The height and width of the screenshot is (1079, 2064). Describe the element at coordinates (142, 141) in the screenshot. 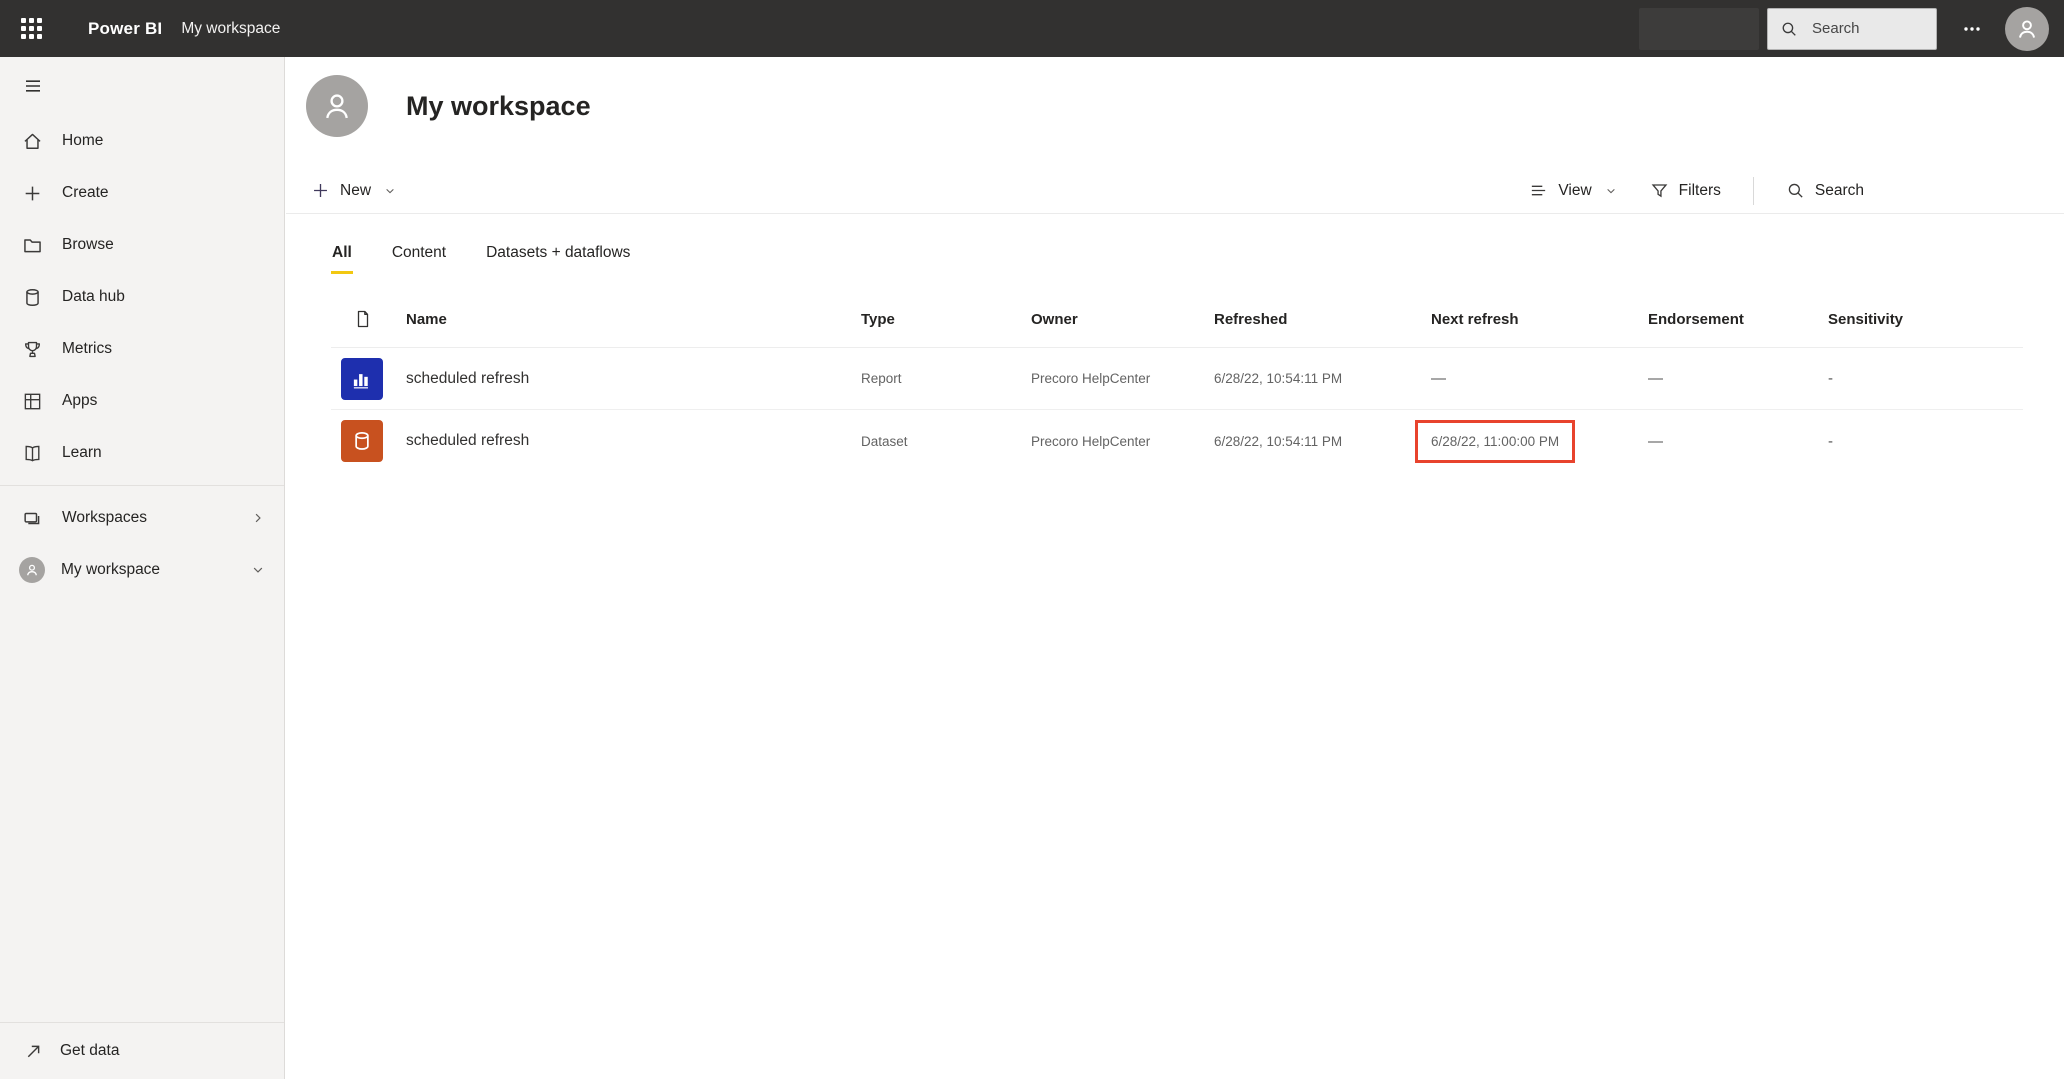

I see `sidebar-item-home: Home` at that location.